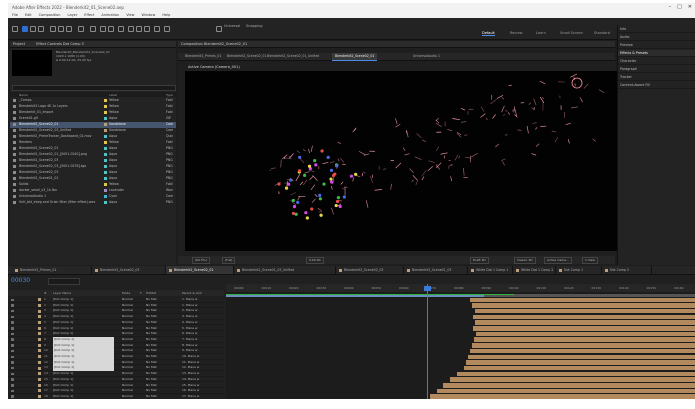 This screenshot has height=409, width=695. What do you see at coordinates (525, 260) in the screenshot?
I see `viewer-control: Classic 3D` at bounding box center [525, 260].